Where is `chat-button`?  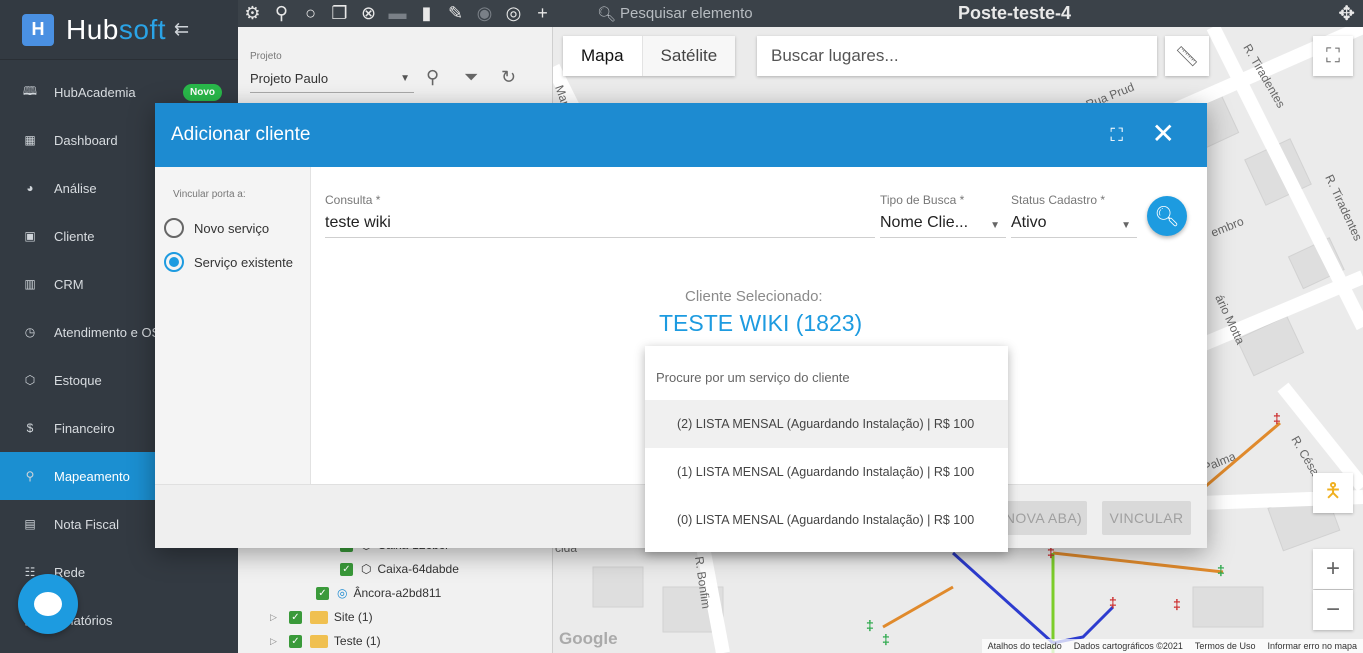 chat-button is located at coordinates (48, 604).